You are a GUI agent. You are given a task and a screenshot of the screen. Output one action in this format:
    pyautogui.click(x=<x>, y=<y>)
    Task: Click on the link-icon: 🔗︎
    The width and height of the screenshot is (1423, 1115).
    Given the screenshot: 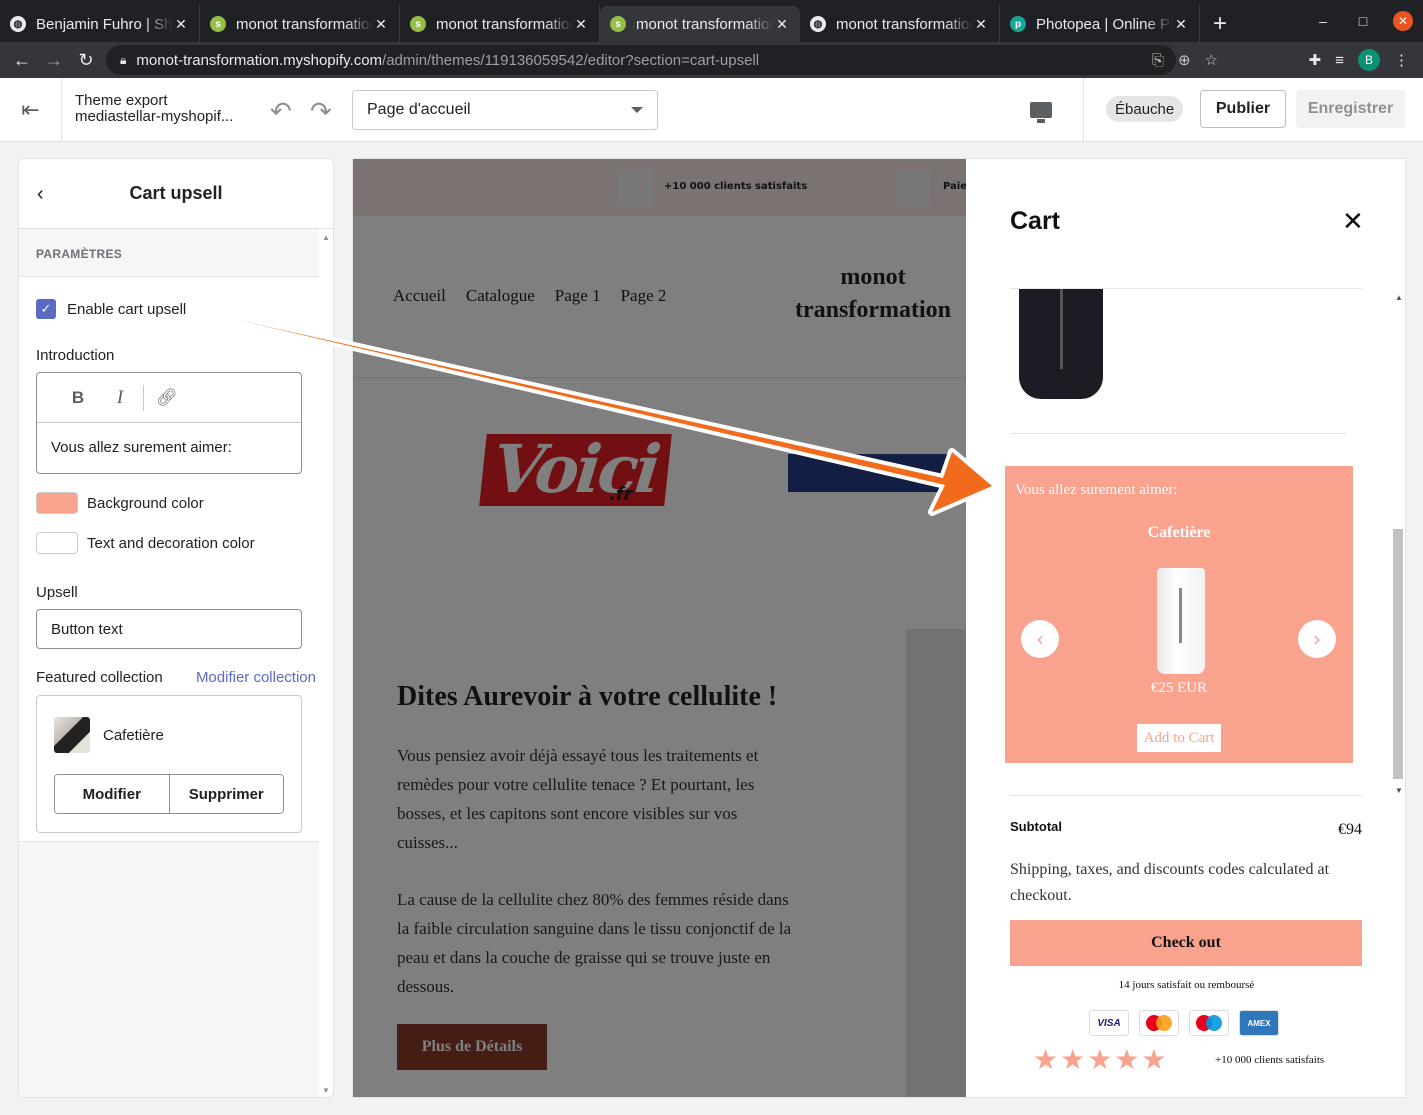 What is the action you would take?
    pyautogui.click(x=167, y=398)
    